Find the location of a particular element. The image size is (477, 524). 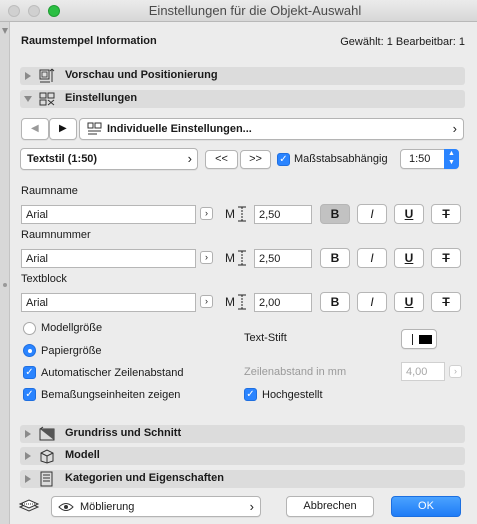

superscript-checkbox: ✓ is located at coordinates (250, 394).